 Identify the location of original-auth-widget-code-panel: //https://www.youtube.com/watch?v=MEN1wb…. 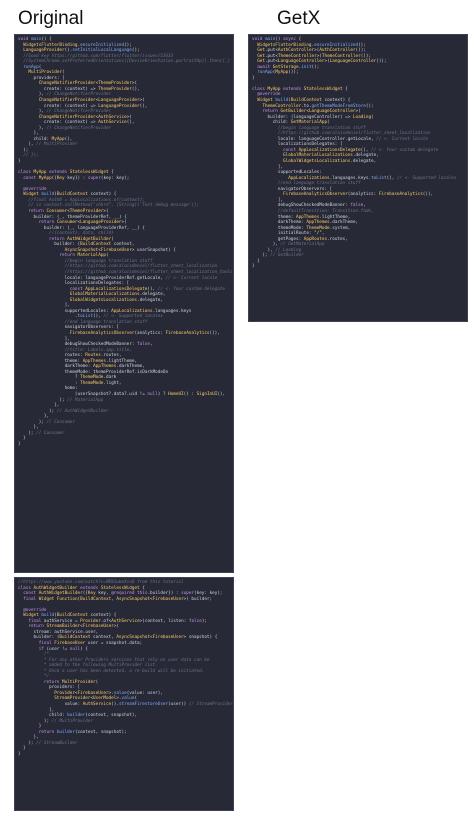
(124, 694).